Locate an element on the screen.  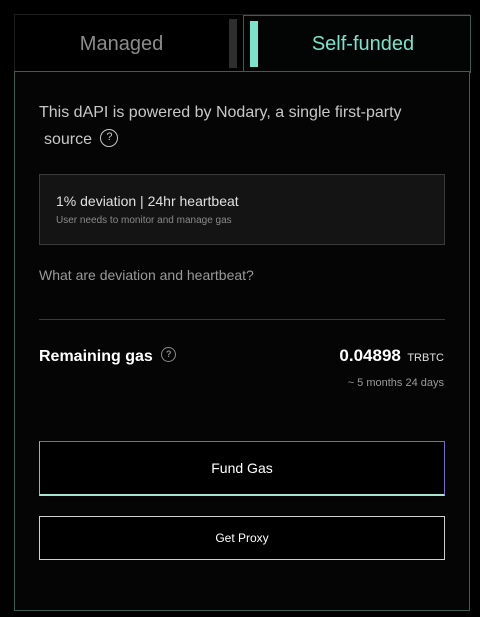
fund-gas-button: Fund Gas is located at coordinates (242, 468).